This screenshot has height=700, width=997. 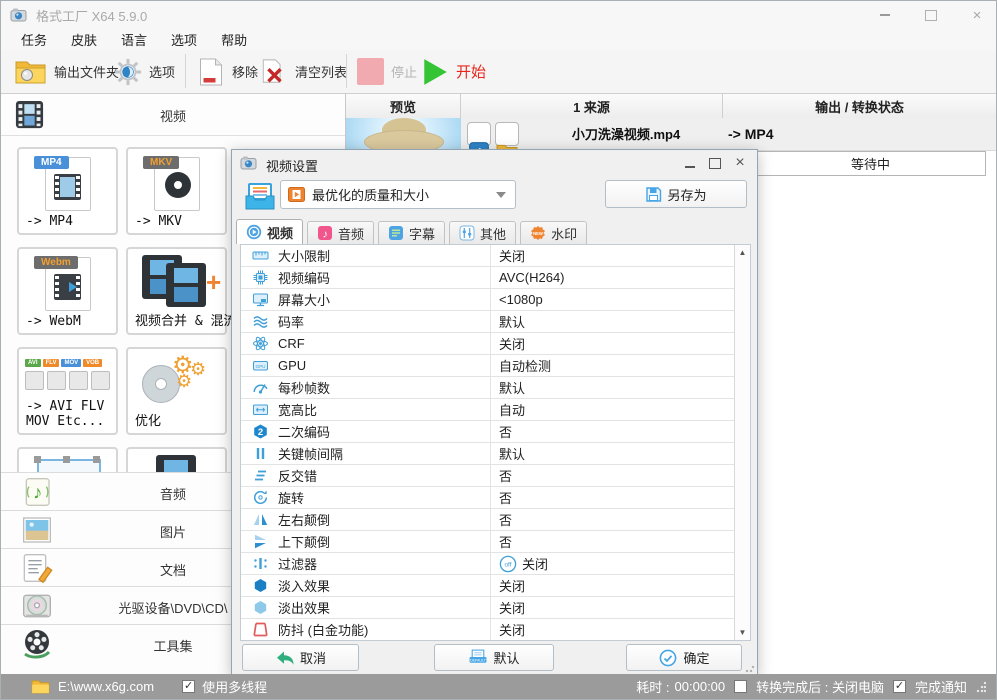 I want to click on row-fade-out: 淡出效果 关闭, so click(x=495, y=608).